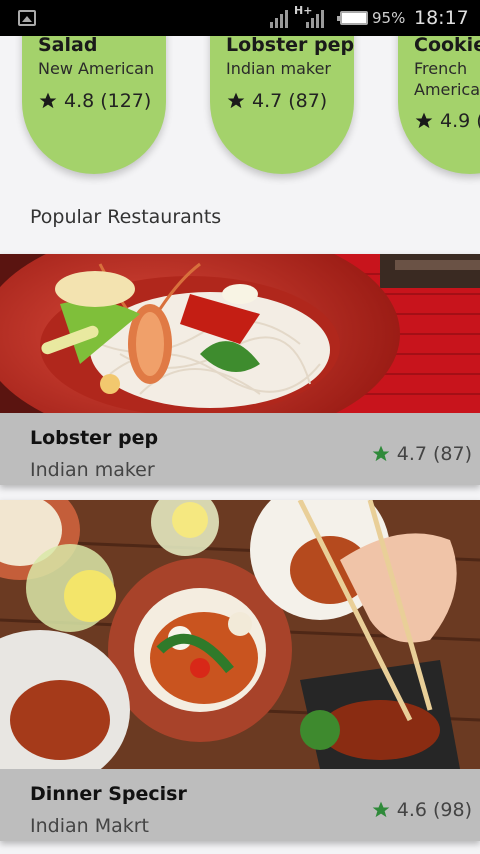 This screenshot has width=480, height=854. What do you see at coordinates (96, 68) in the screenshot?
I see `featured-card-subtitle: New American` at bounding box center [96, 68].